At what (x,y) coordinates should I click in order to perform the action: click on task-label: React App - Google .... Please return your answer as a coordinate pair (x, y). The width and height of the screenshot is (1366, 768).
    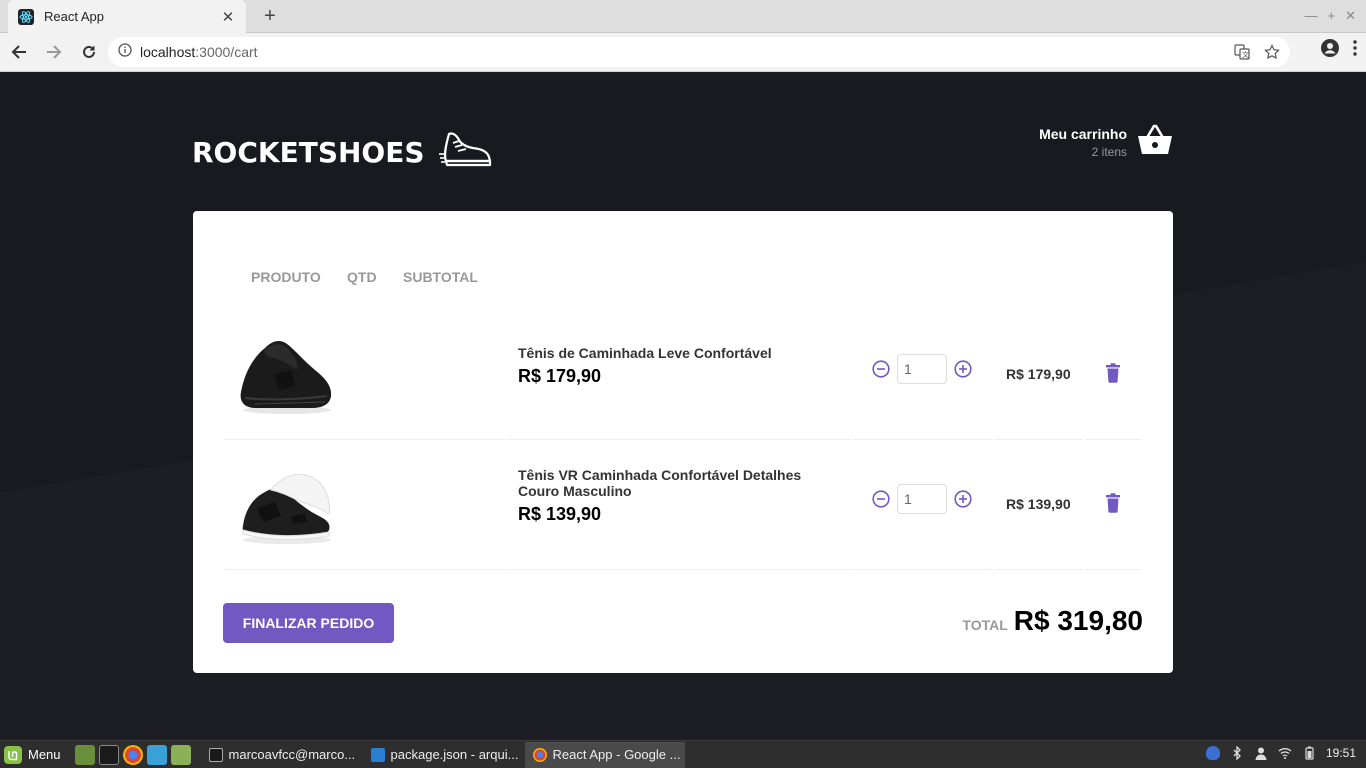
    Looking at the image, I should click on (616, 754).